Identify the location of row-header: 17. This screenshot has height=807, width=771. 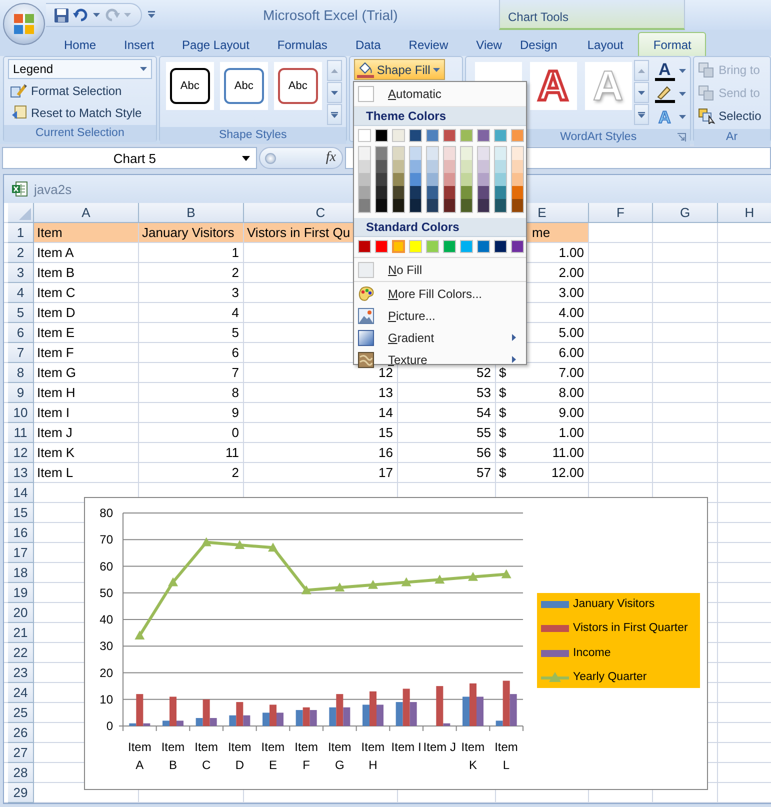
(21, 553).